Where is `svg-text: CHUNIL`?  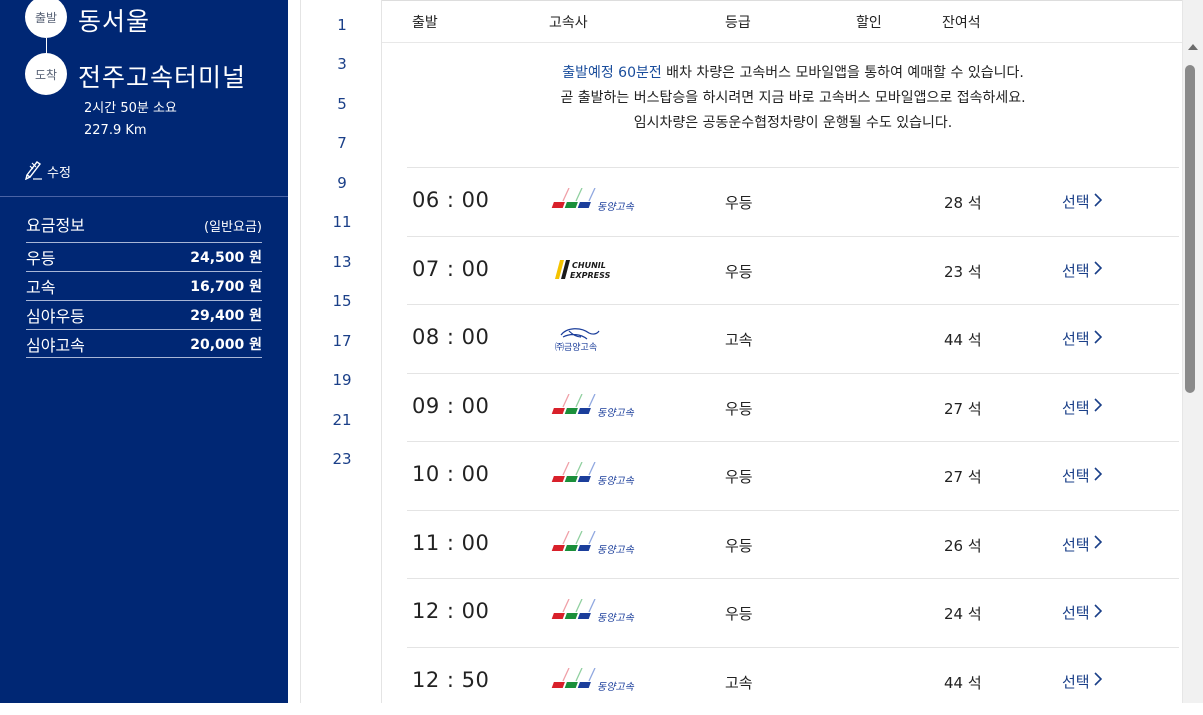
svg-text: CHUNIL is located at coordinates (589, 265).